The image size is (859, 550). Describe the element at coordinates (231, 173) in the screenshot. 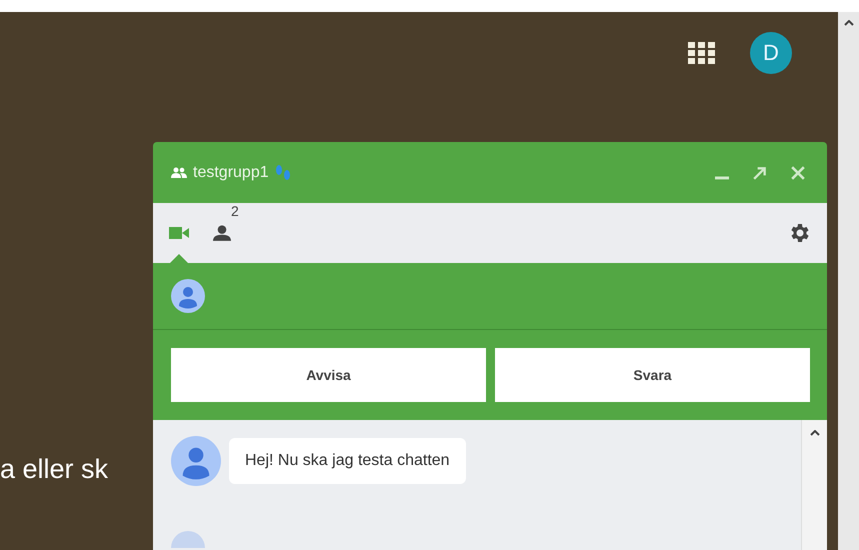

I see `chat-title: testgrupp1` at that location.